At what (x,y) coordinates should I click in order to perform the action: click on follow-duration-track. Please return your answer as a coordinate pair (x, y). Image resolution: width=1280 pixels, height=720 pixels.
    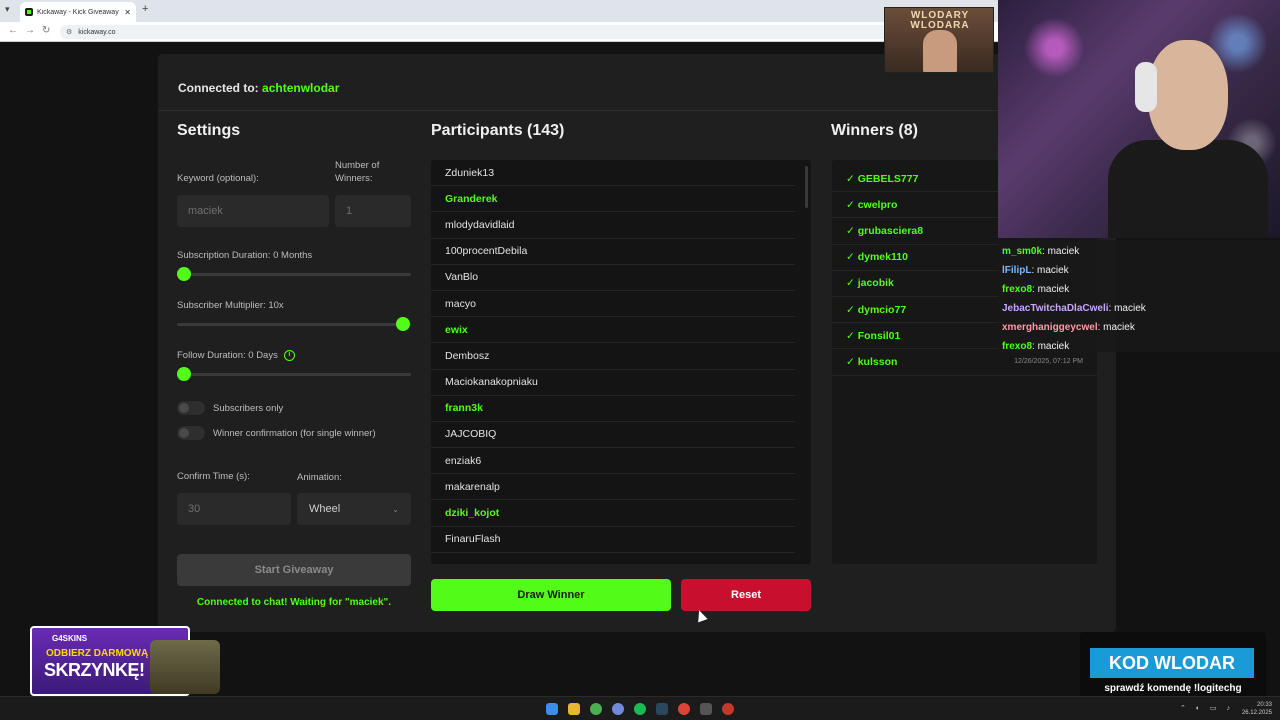
    Looking at the image, I should click on (294, 374).